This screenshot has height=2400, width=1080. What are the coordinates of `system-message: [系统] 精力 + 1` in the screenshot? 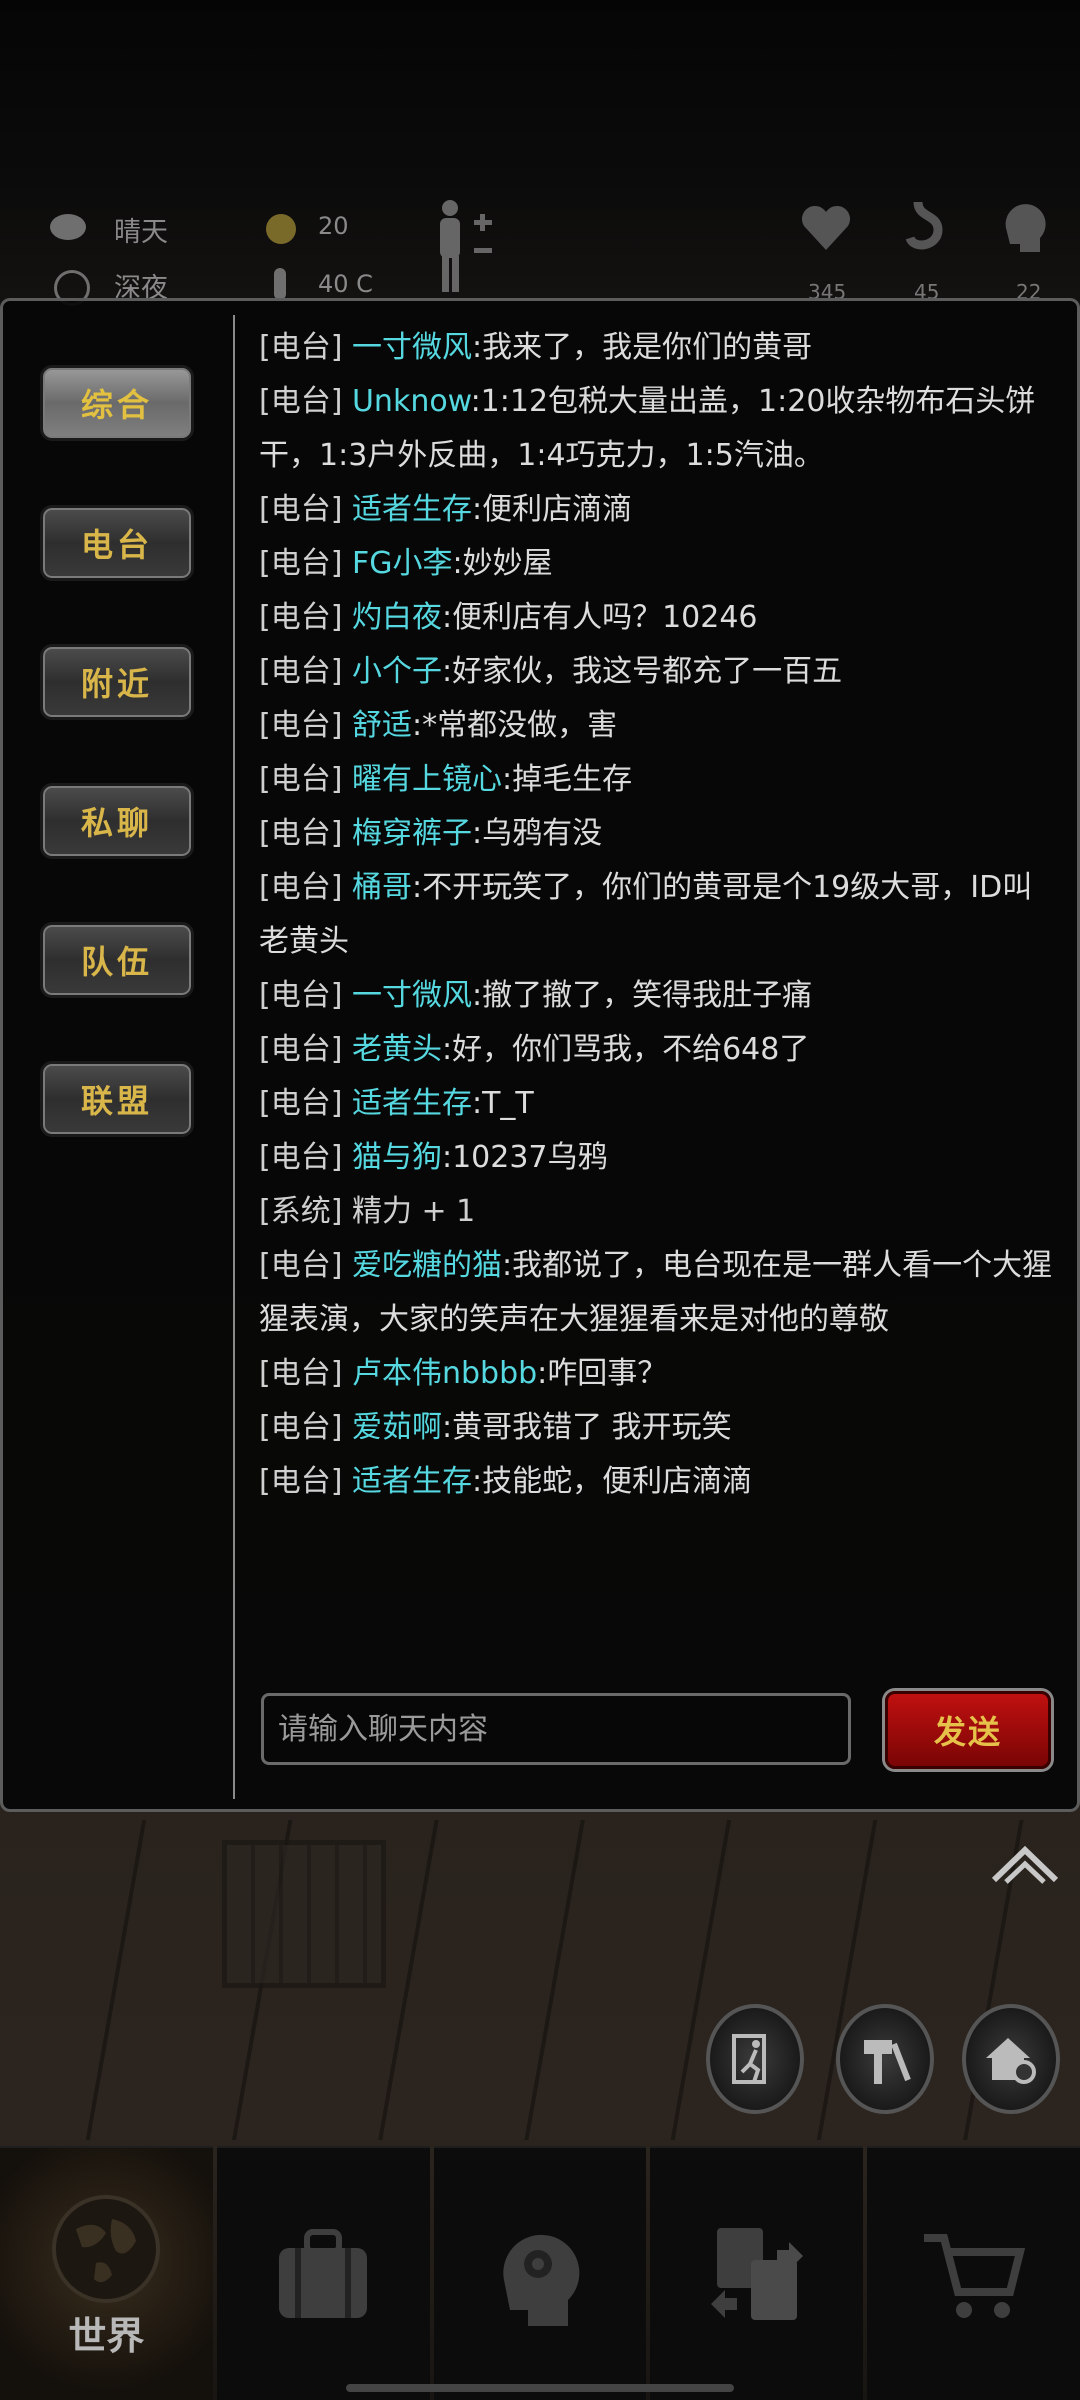 It's located at (659, 1212).